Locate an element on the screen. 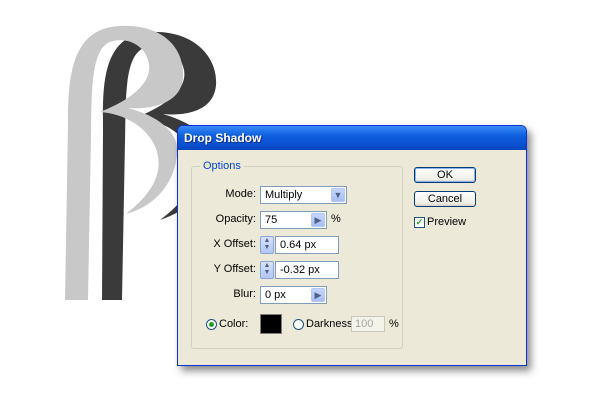  preview-checkbox: ✓ is located at coordinates (419, 222).